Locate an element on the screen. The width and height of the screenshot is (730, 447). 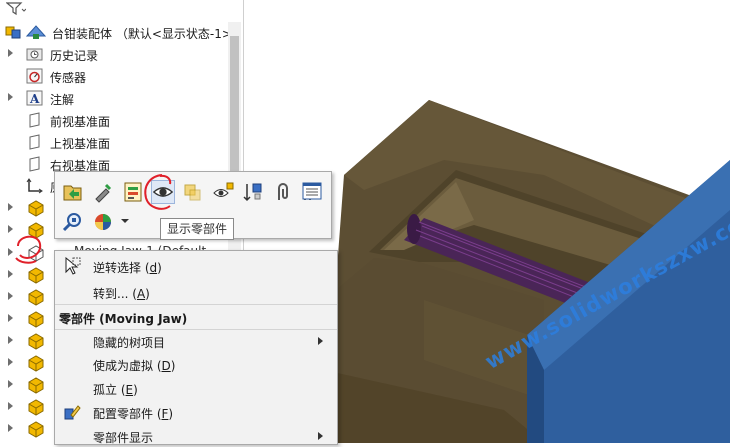
menu-item-label: 逆转选择 (d) is located at coordinates (127, 268).